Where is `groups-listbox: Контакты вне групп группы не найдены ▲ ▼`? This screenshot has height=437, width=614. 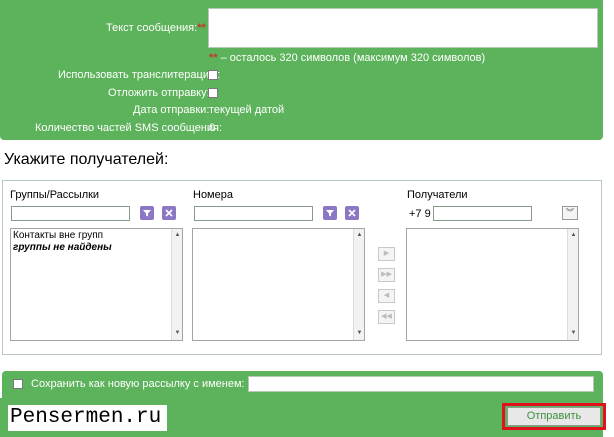 groups-listbox: Контакты вне групп группы не найдены ▲ ▼ is located at coordinates (96, 284).